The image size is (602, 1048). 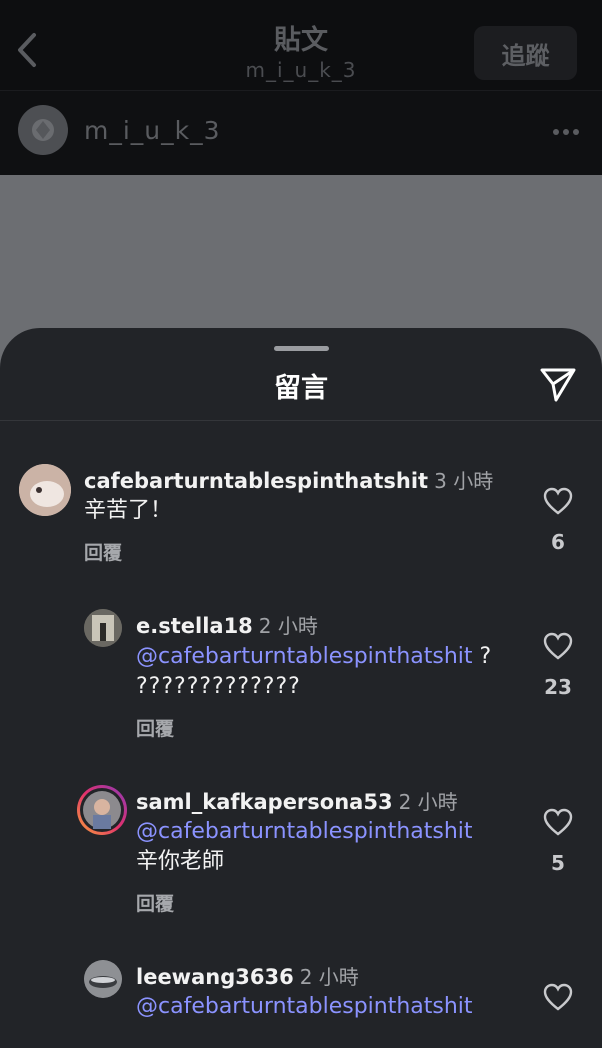 What do you see at coordinates (558, 542) in the screenshot?
I see `like-count: 6` at bounding box center [558, 542].